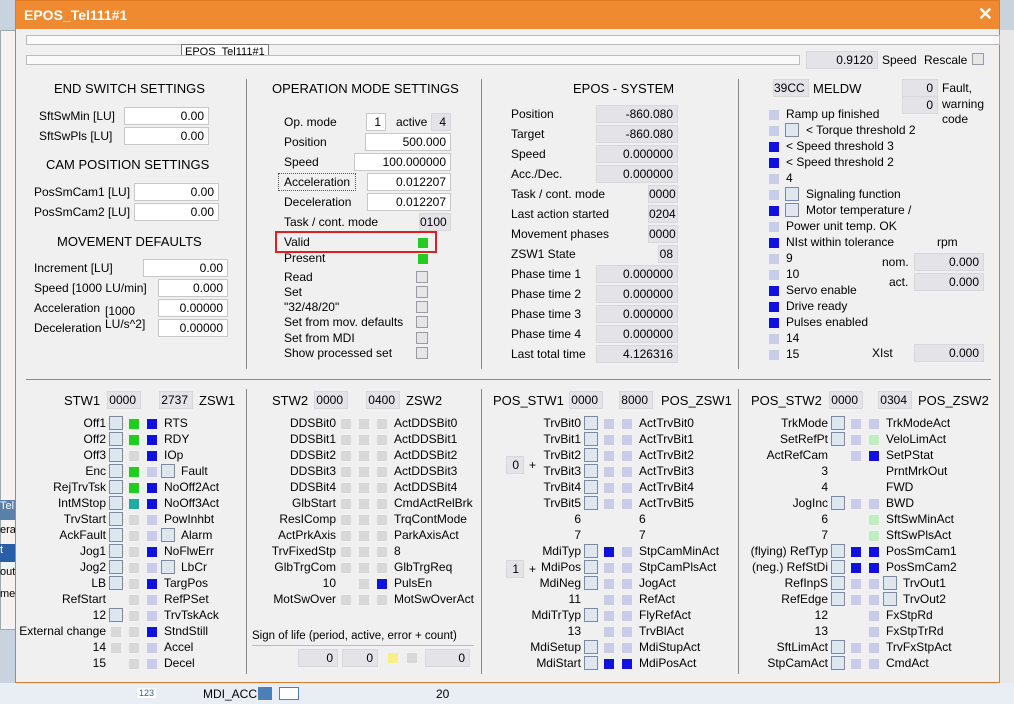  What do you see at coordinates (920, 519) in the screenshot?
I see `posstw2-status-label: SftSwMinAct` at bounding box center [920, 519].